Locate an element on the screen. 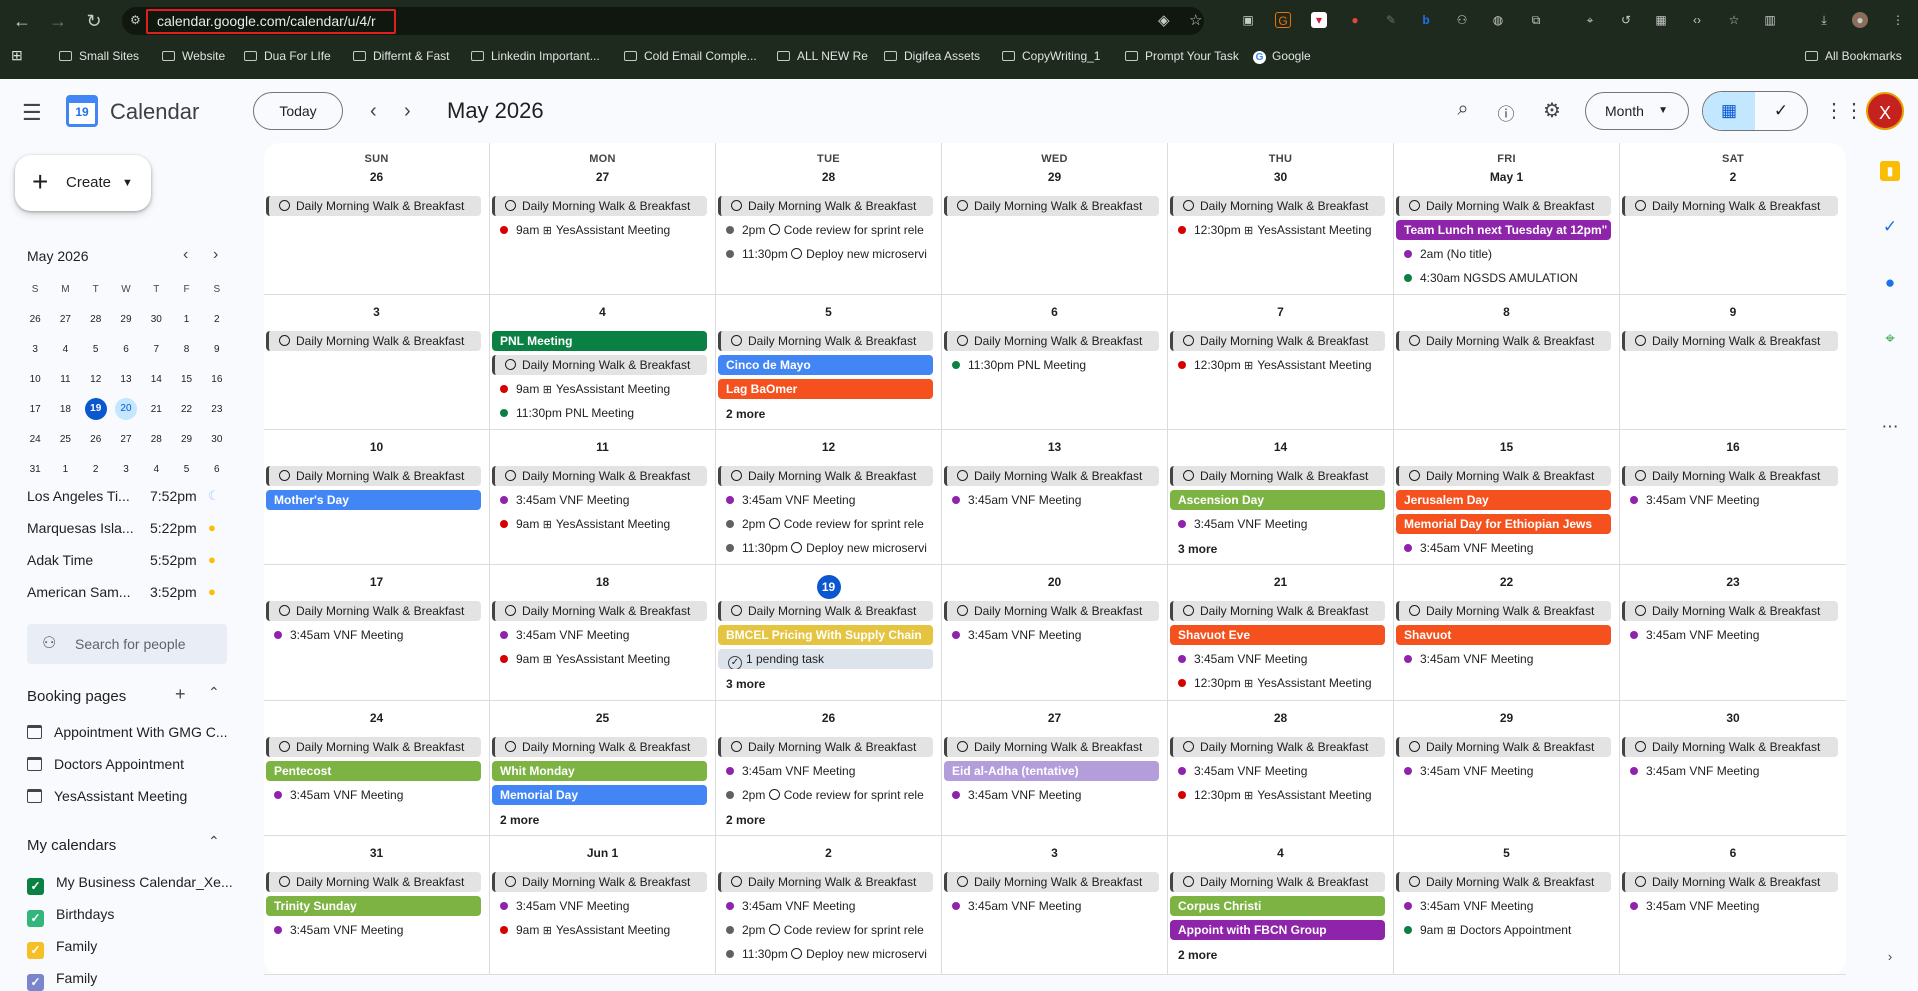  day-number: 3 is located at coordinates (376, 312).